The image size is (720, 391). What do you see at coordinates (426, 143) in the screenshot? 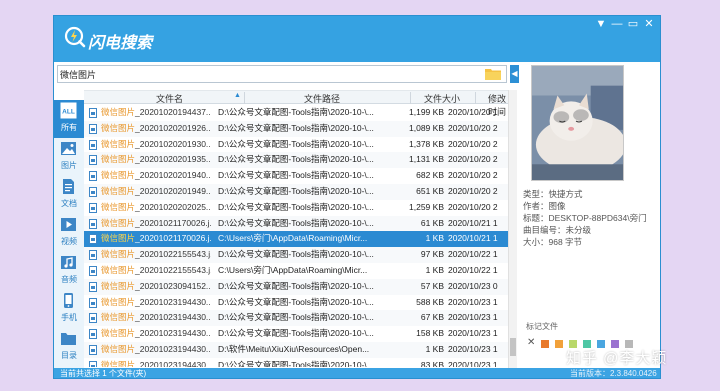
I see `file-size-cell: 1,378 KB` at bounding box center [426, 143].